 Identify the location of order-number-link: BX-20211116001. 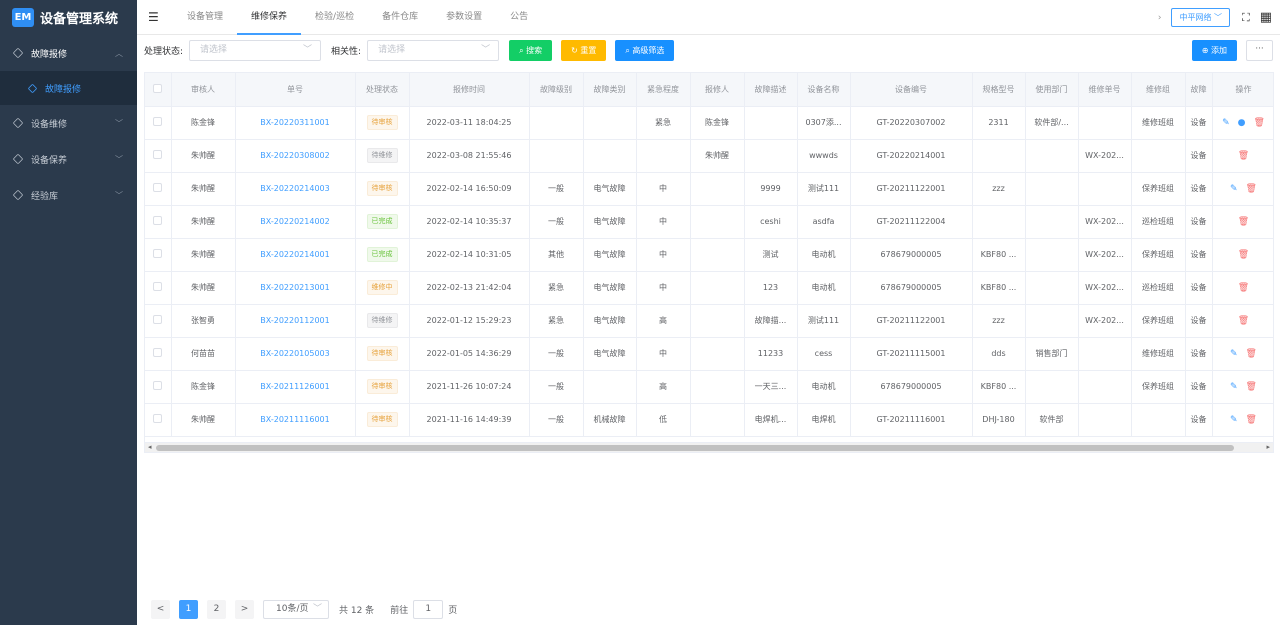
(294, 419).